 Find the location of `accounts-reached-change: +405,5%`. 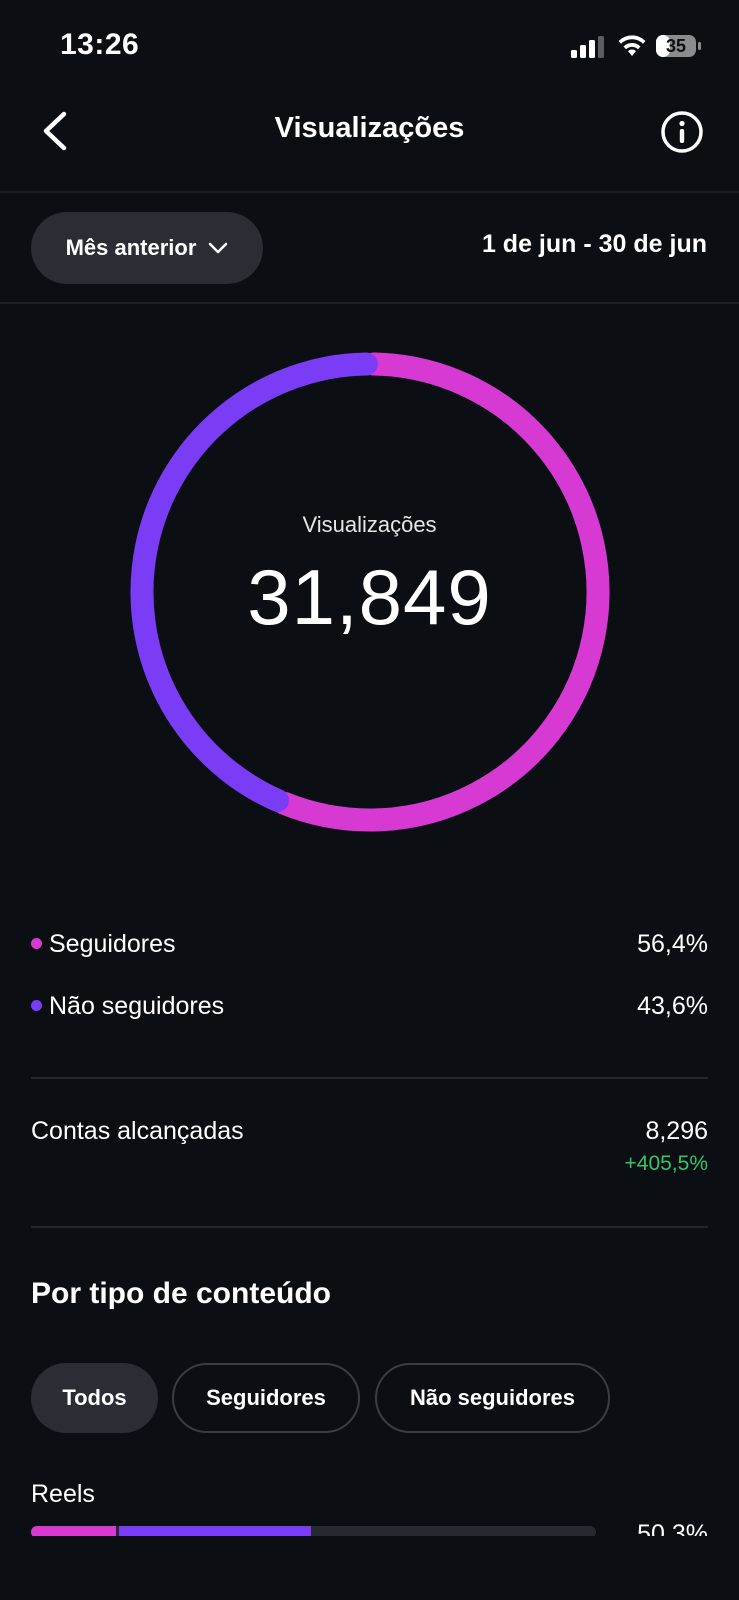

accounts-reached-change: +405,5% is located at coordinates (666, 1163).